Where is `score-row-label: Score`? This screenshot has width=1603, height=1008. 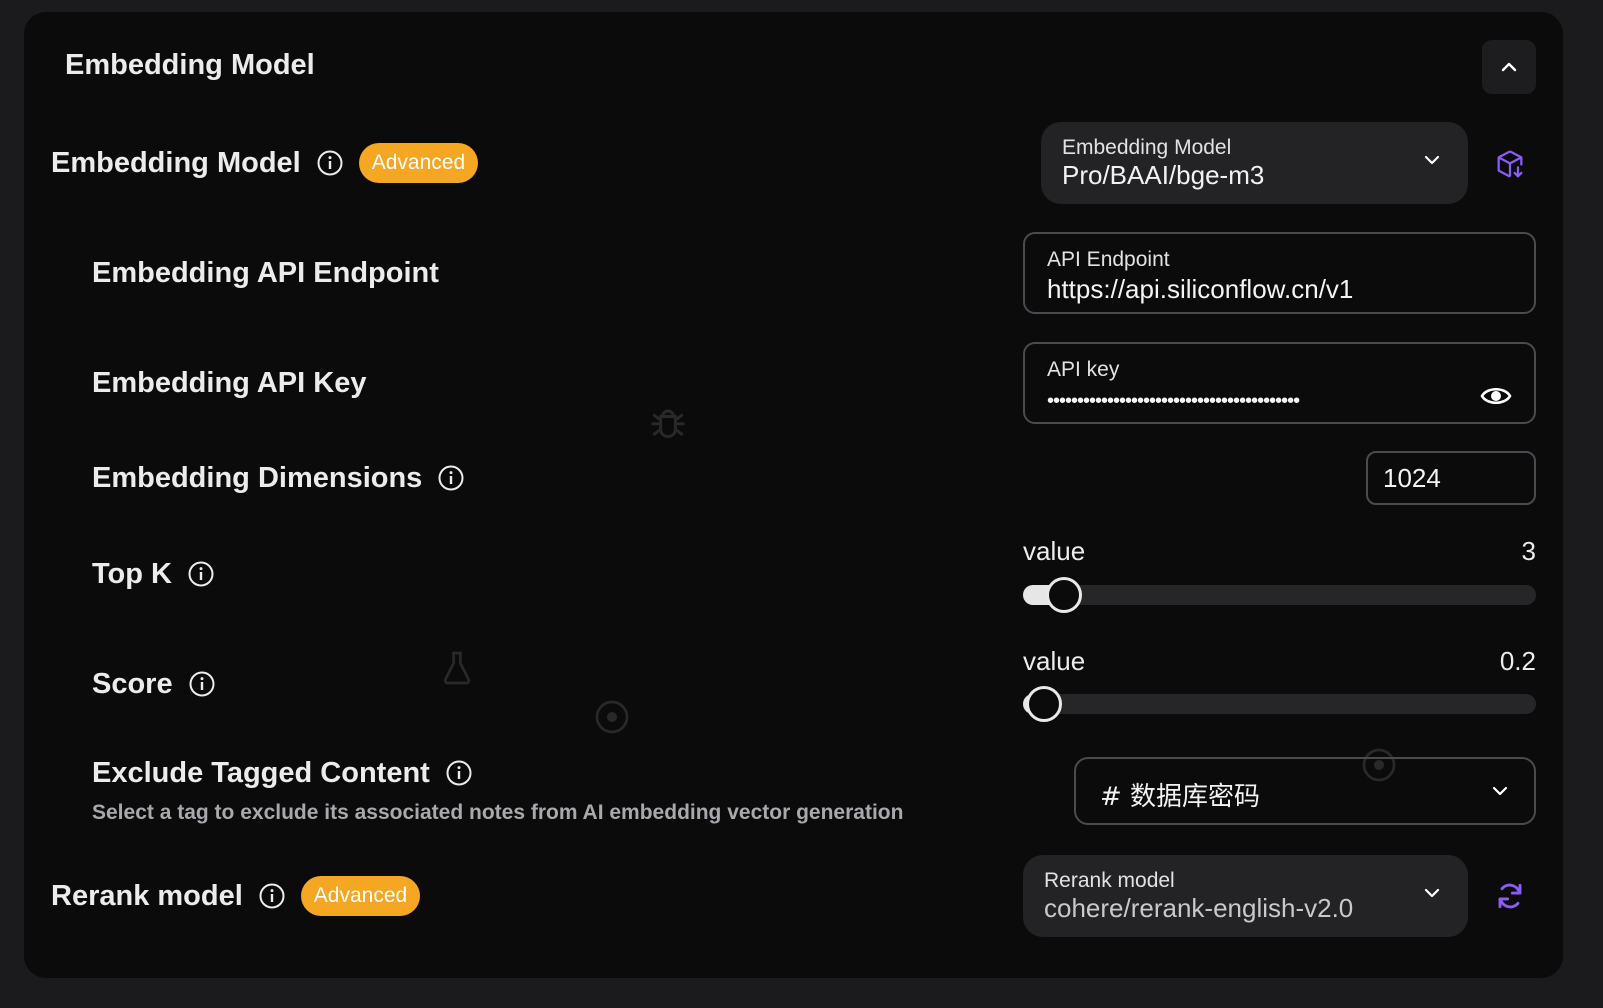 score-row-label: Score is located at coordinates (153, 684).